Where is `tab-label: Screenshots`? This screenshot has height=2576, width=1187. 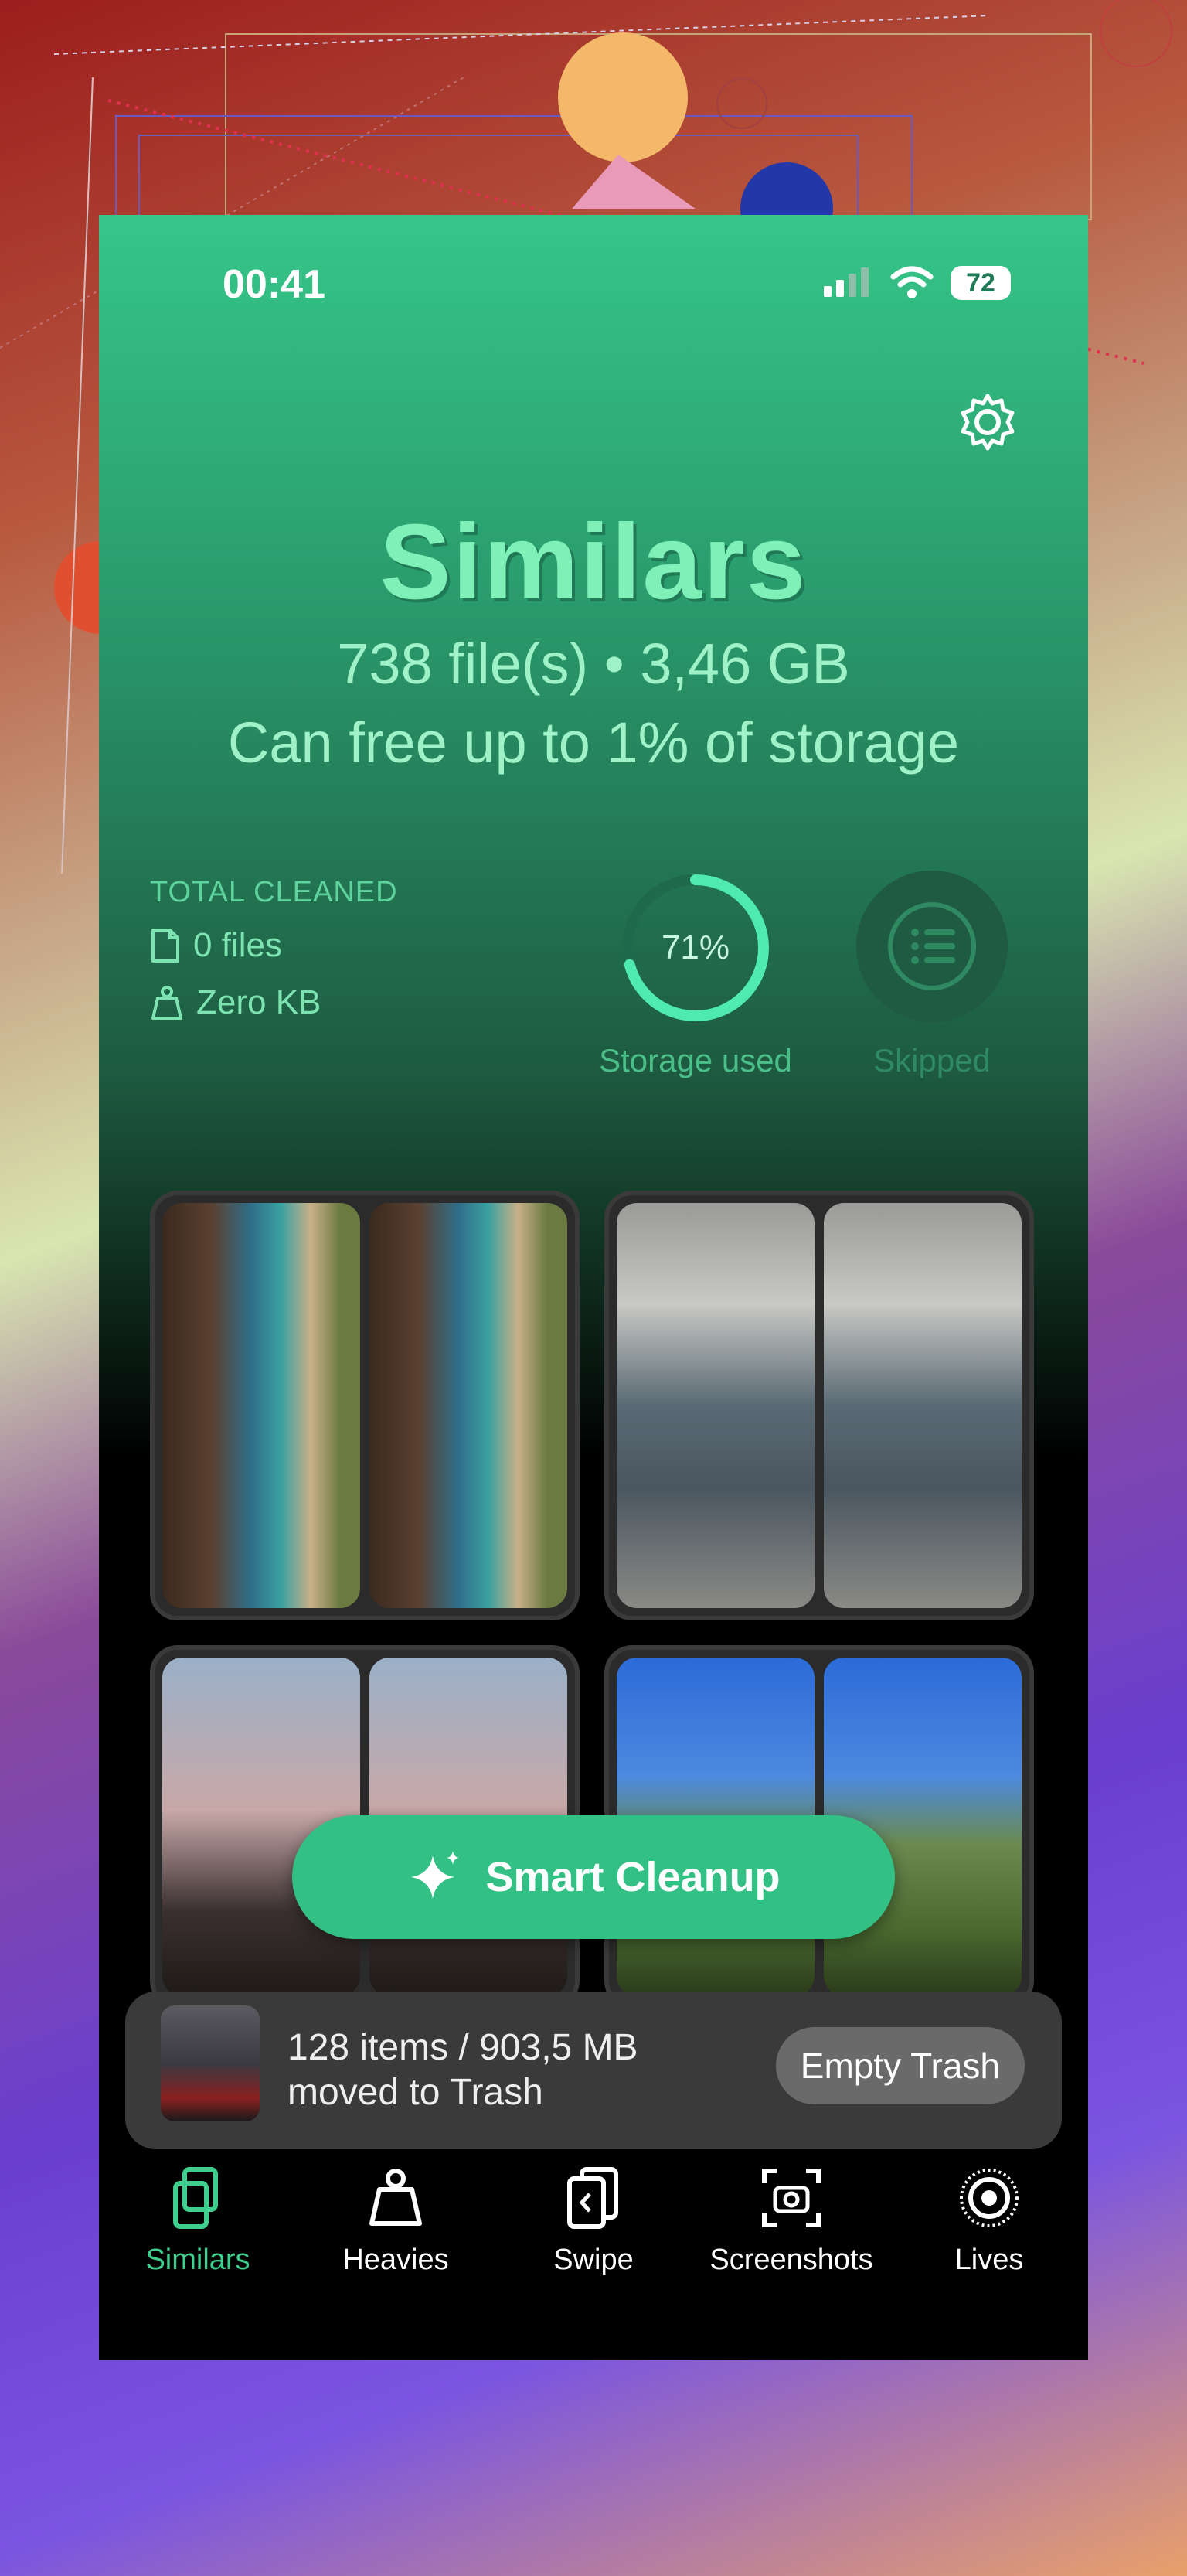
tab-label: Screenshots is located at coordinates (791, 2260).